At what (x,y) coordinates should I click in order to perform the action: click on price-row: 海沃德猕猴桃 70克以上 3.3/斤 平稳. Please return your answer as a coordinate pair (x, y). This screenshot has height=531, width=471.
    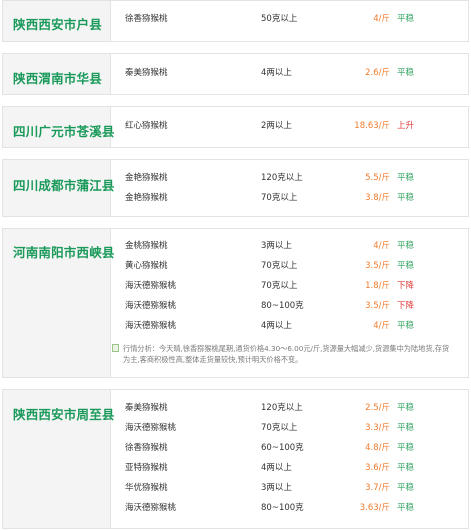
    Looking at the image, I should click on (289, 428).